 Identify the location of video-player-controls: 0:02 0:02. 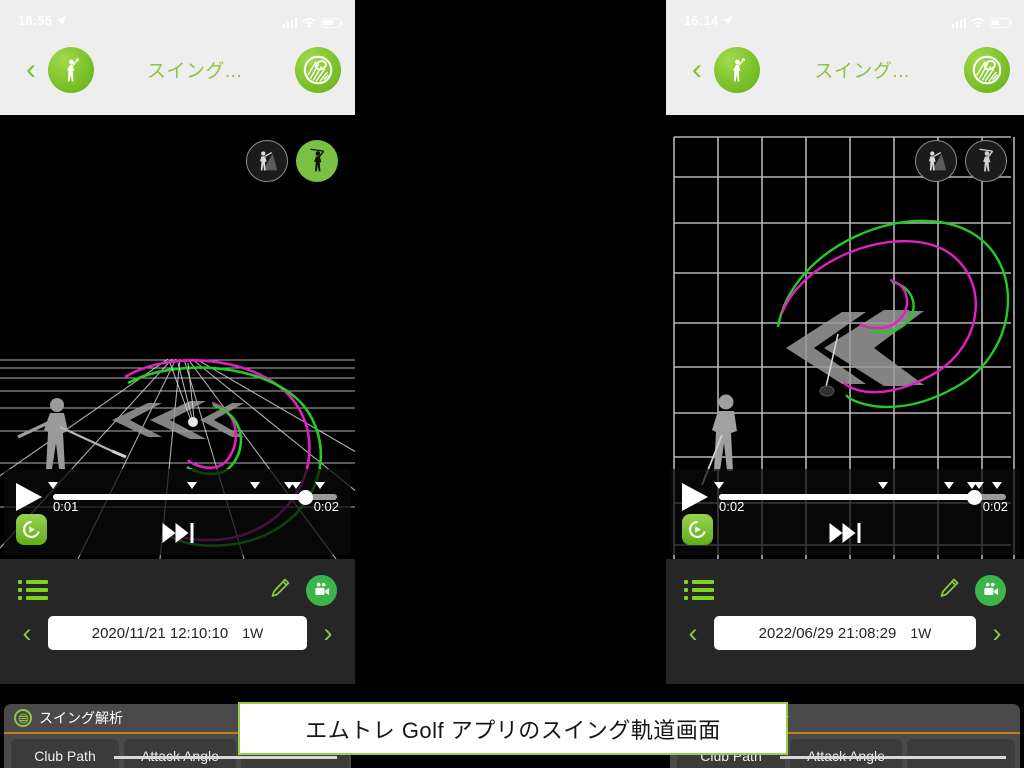
(845, 512).